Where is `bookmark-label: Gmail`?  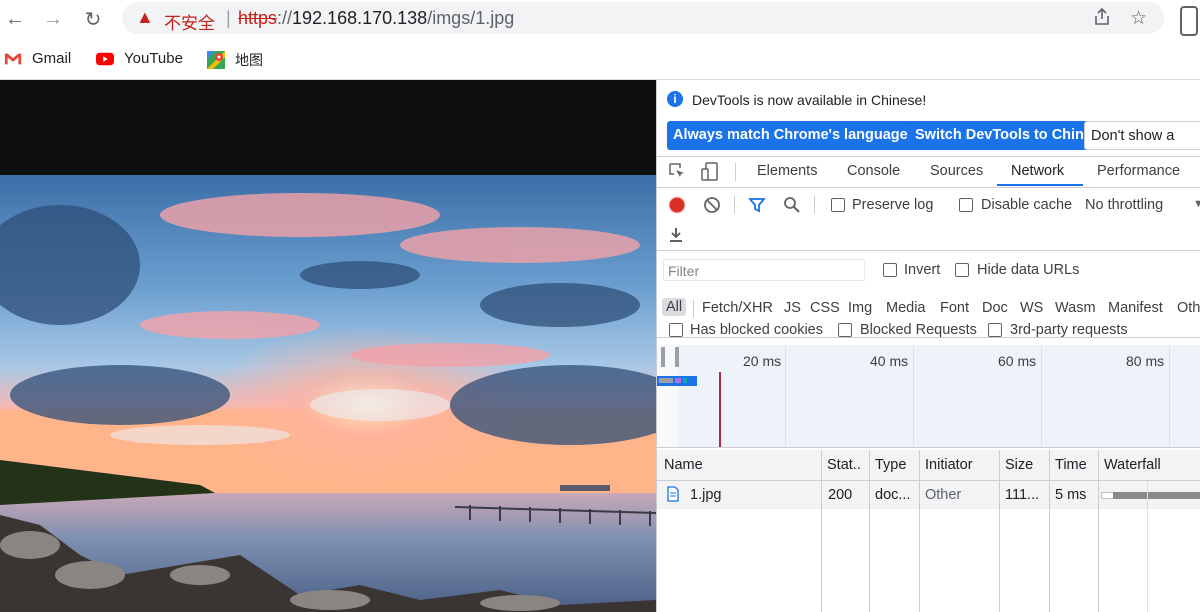
bookmark-label: Gmail is located at coordinates (52, 58).